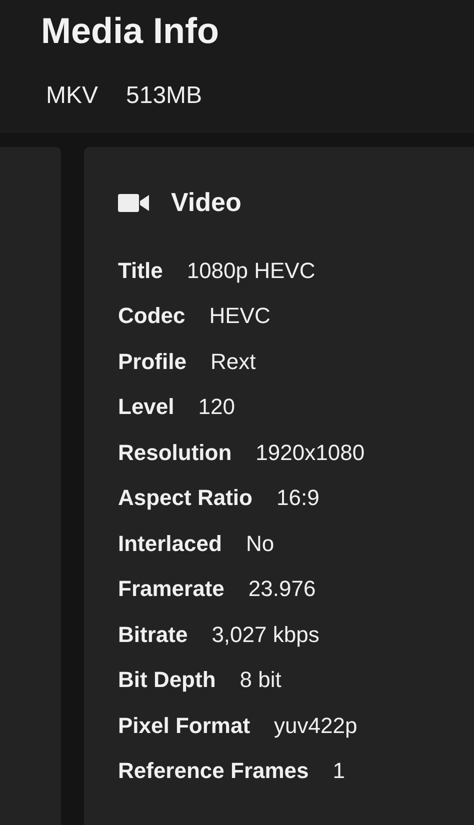 Image resolution: width=474 pixels, height=825 pixels. What do you see at coordinates (175, 453) in the screenshot?
I see `property-label: Resolution` at bounding box center [175, 453].